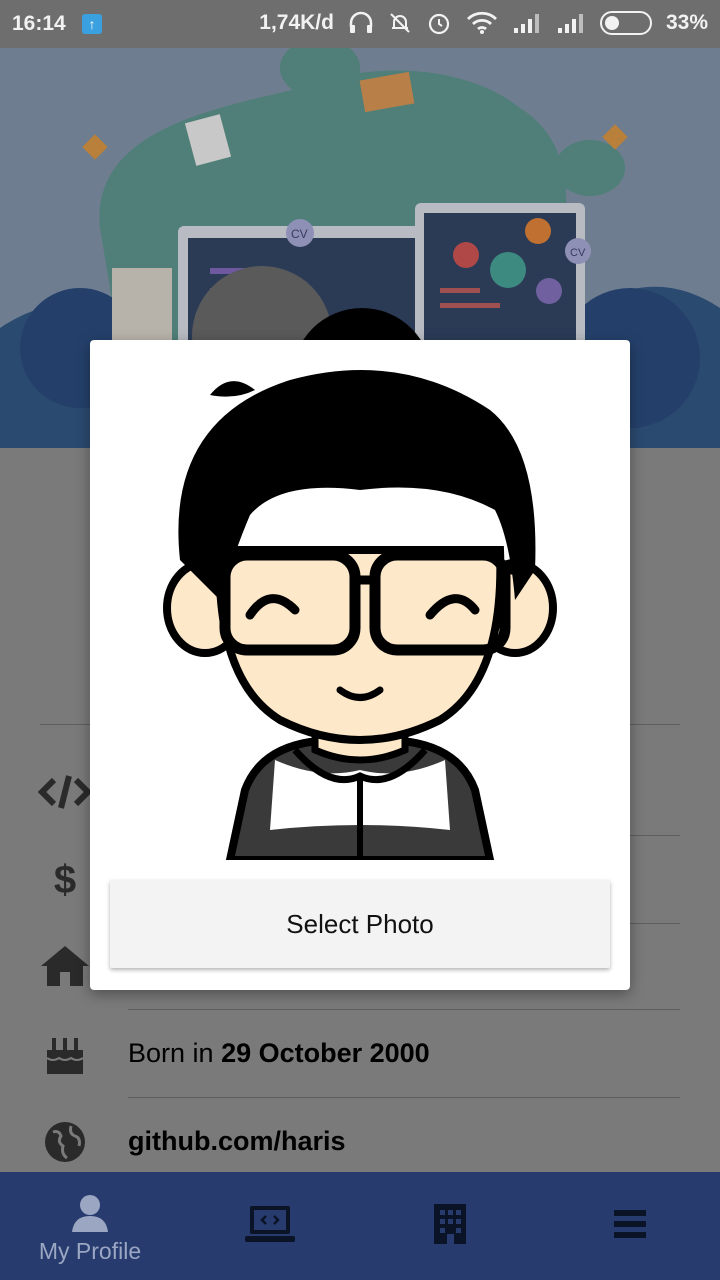 The height and width of the screenshot is (1280, 720). I want to click on user-icon, so click(90, 1213).